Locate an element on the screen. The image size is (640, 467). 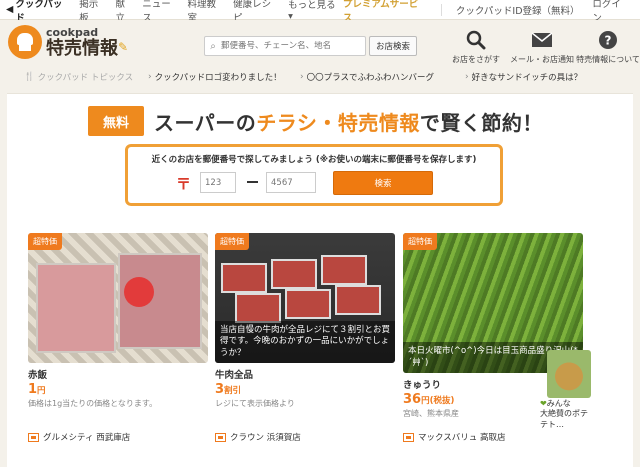
divider is located at coordinates (441, 9).